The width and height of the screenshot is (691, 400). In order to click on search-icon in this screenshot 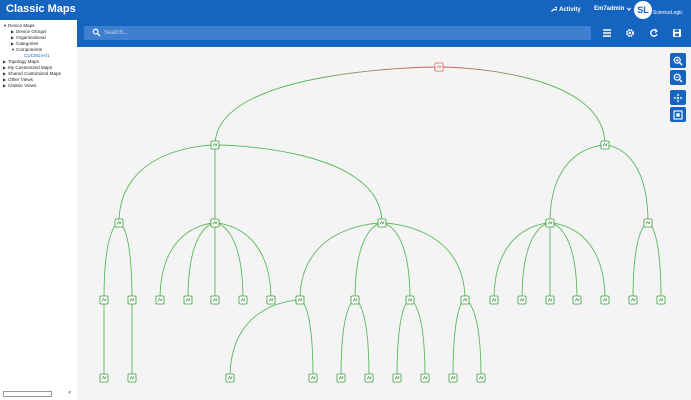, I will do `click(96, 32)`.